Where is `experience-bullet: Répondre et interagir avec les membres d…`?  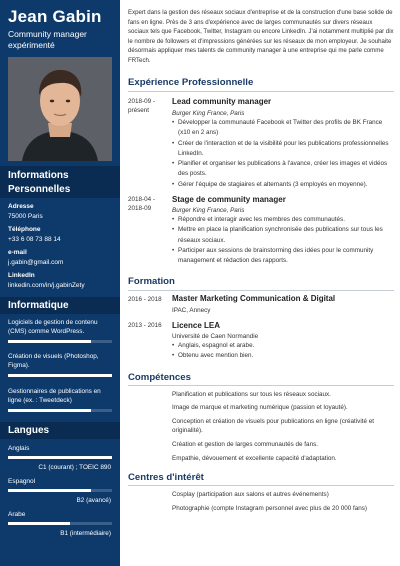
experience-bullet: Répondre et interagir avec les membres d… is located at coordinates (283, 220).